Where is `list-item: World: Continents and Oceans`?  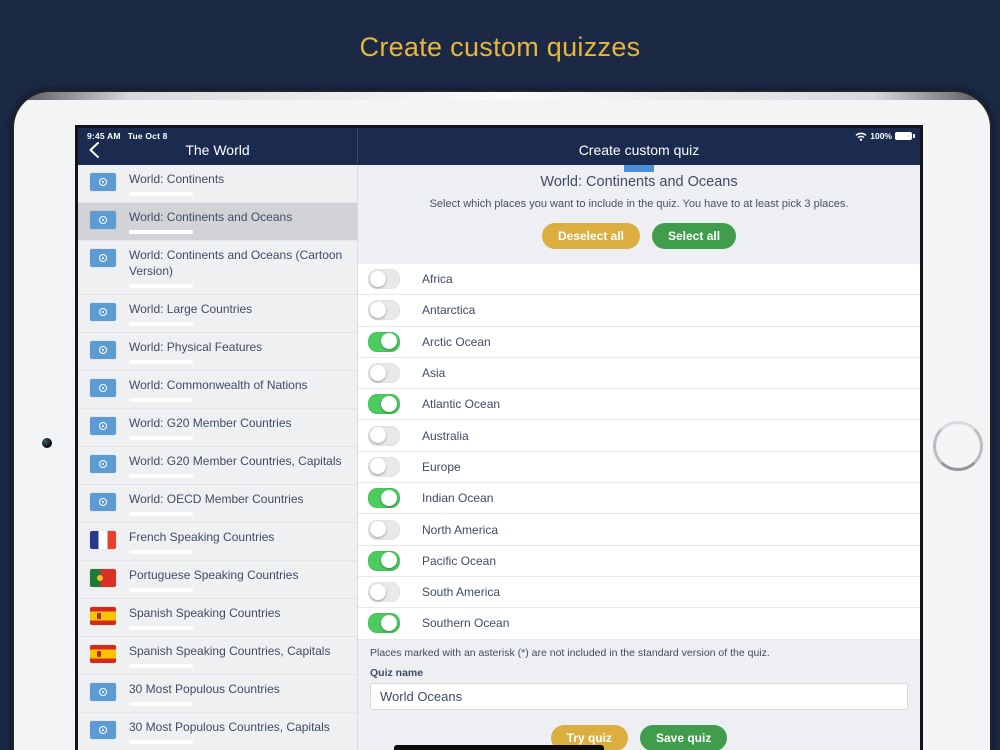
list-item: World: Continents and Oceans is located at coordinates (217, 222).